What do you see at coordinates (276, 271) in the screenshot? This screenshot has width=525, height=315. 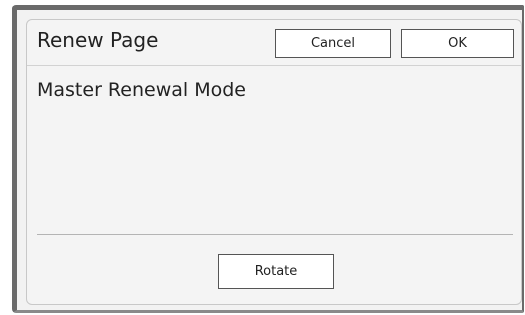 I see `rotate-button: Rotate` at bounding box center [276, 271].